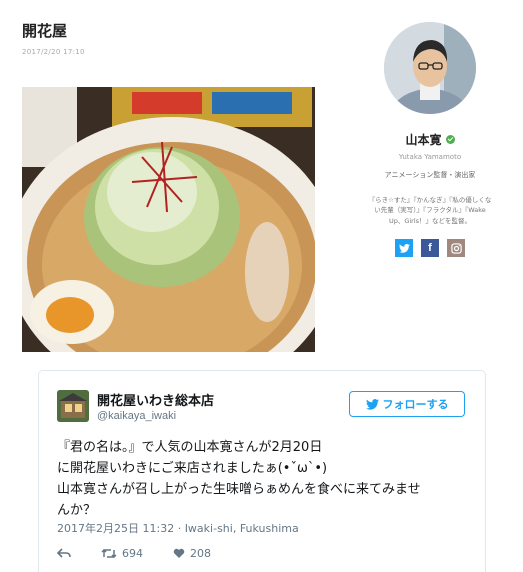  I want to click on social-links: f, so click(430, 248).